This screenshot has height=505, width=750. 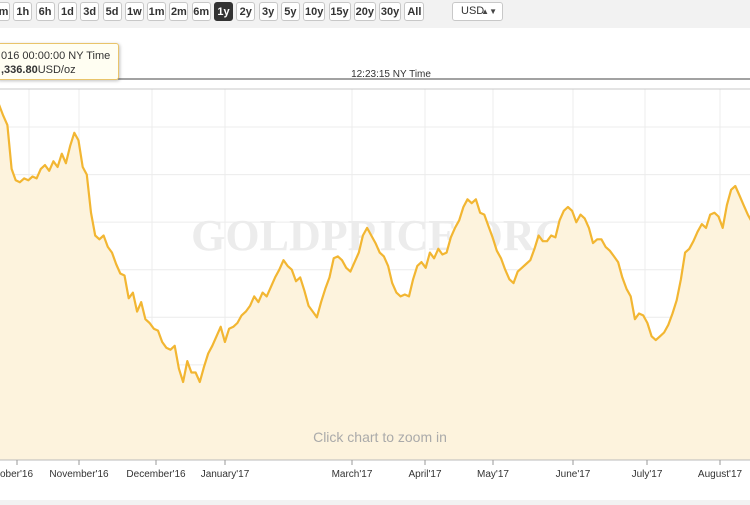 What do you see at coordinates (493, 474) in the screenshot?
I see `x-tick-label: May'17` at bounding box center [493, 474].